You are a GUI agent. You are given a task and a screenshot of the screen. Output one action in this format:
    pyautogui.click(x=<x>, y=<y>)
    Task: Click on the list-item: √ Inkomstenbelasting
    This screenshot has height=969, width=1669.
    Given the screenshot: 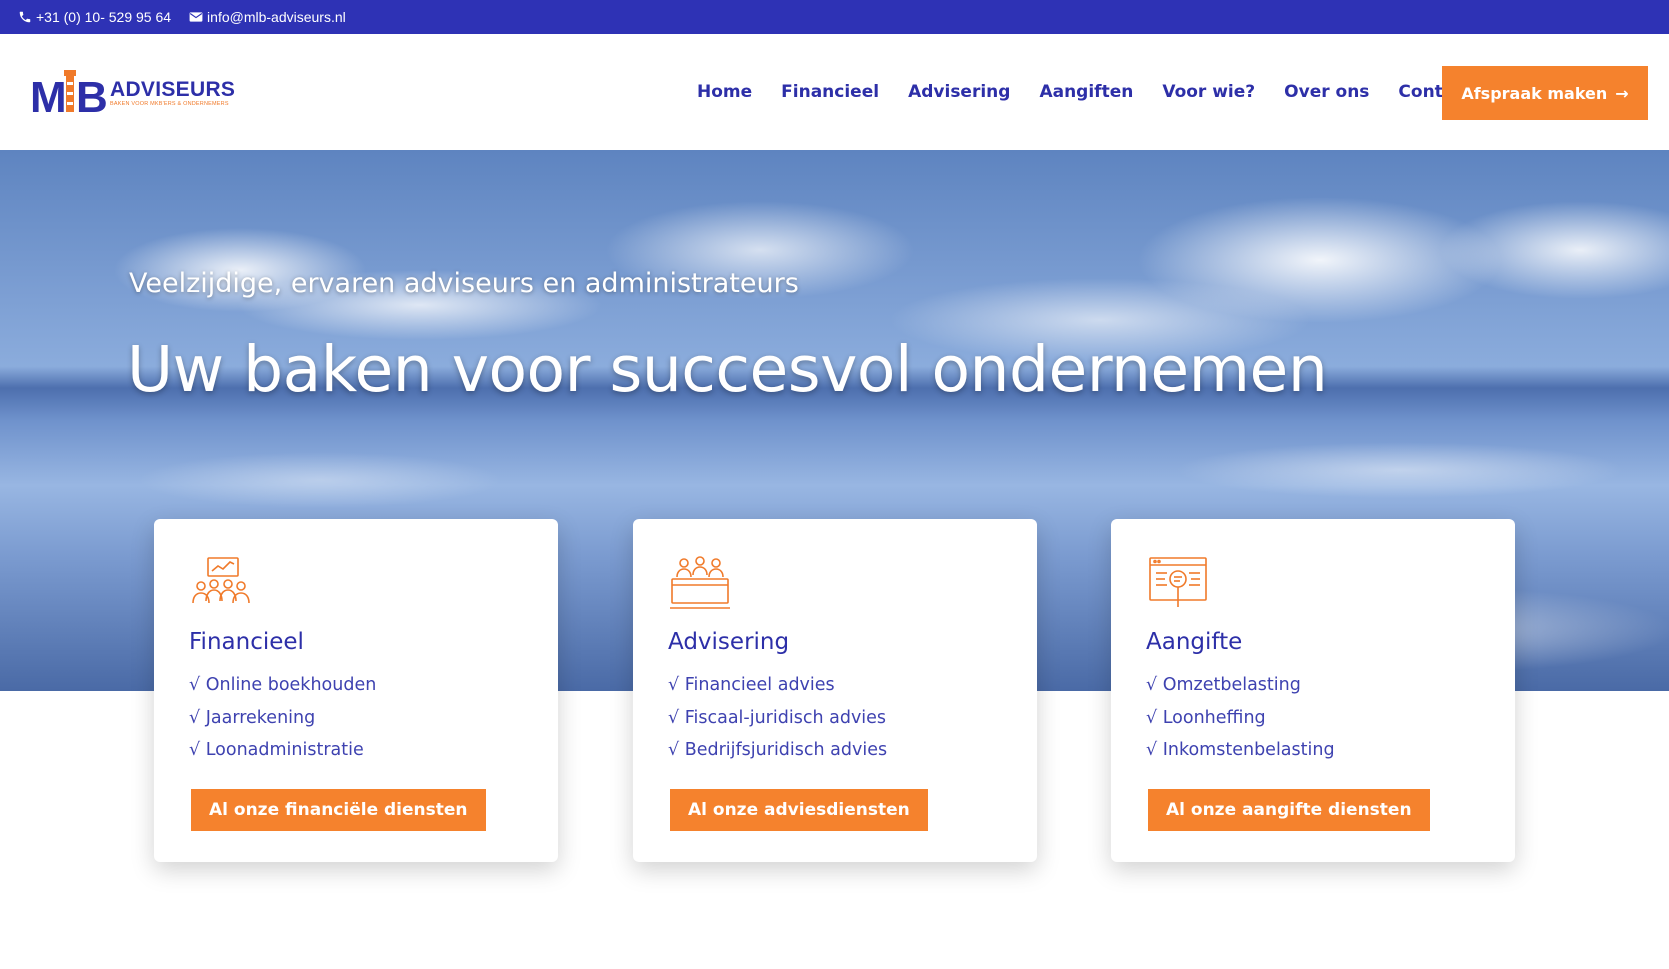 What is the action you would take?
    pyautogui.click(x=1240, y=750)
    